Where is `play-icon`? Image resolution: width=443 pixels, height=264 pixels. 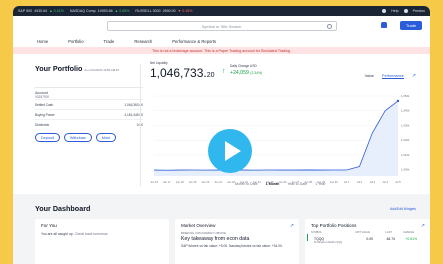 play-icon is located at coordinates (232, 151).